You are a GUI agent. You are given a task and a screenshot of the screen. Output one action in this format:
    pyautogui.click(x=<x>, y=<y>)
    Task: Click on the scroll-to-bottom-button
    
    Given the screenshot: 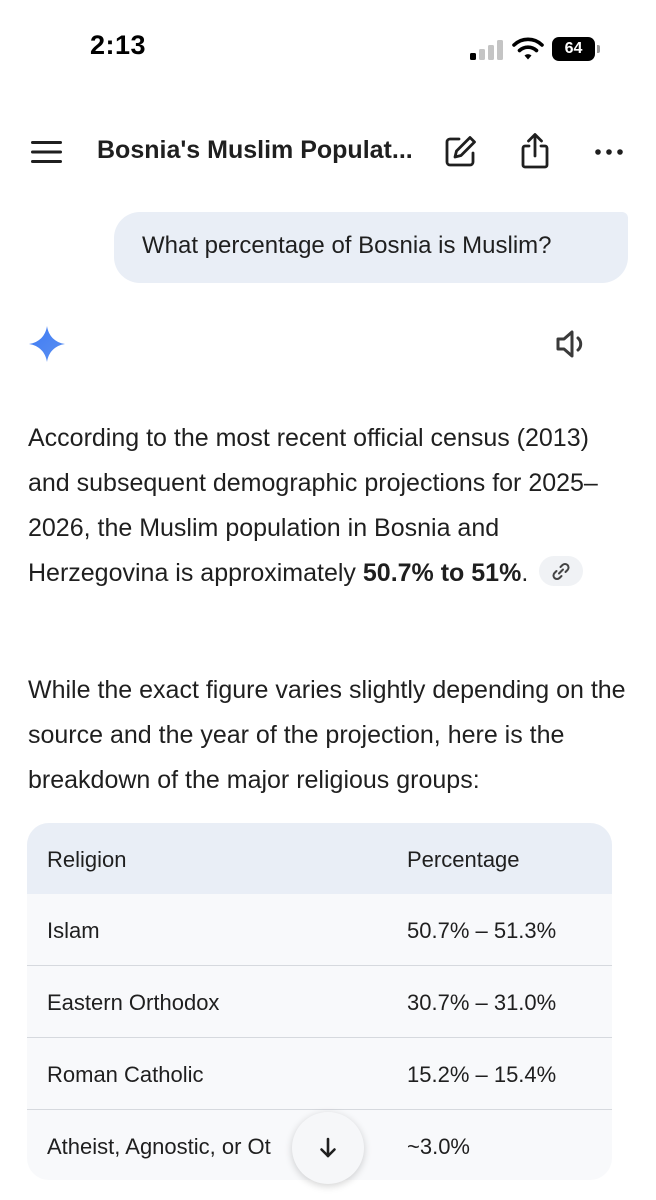 What is the action you would take?
    pyautogui.click(x=328, y=1148)
    